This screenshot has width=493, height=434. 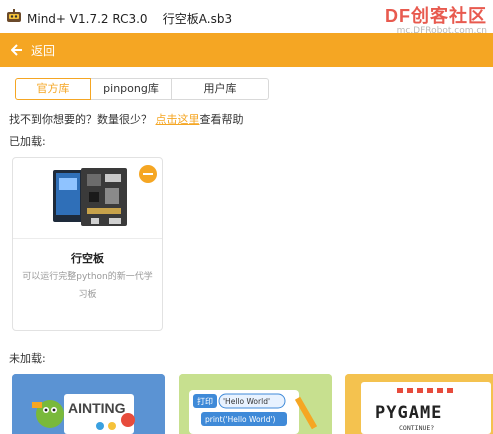 I want to click on extension-card-print: 打印 'Hello World' print('Hello World'), so click(x=255, y=404).